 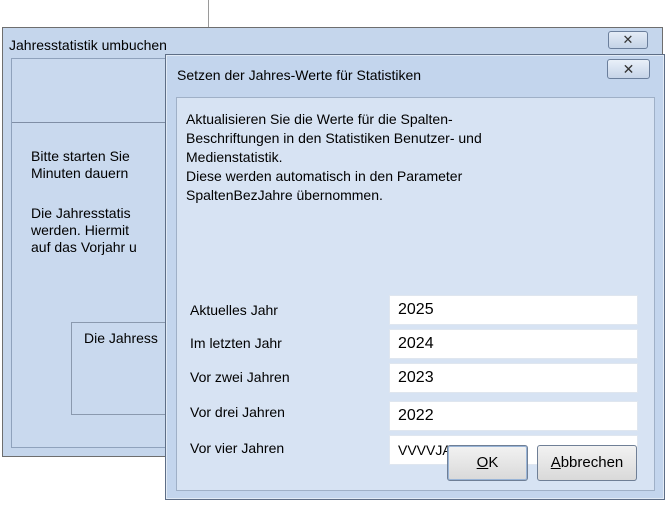 What do you see at coordinates (237, 412) in the screenshot?
I see `label-three-years-ago: Vor drei Jahren` at bounding box center [237, 412].